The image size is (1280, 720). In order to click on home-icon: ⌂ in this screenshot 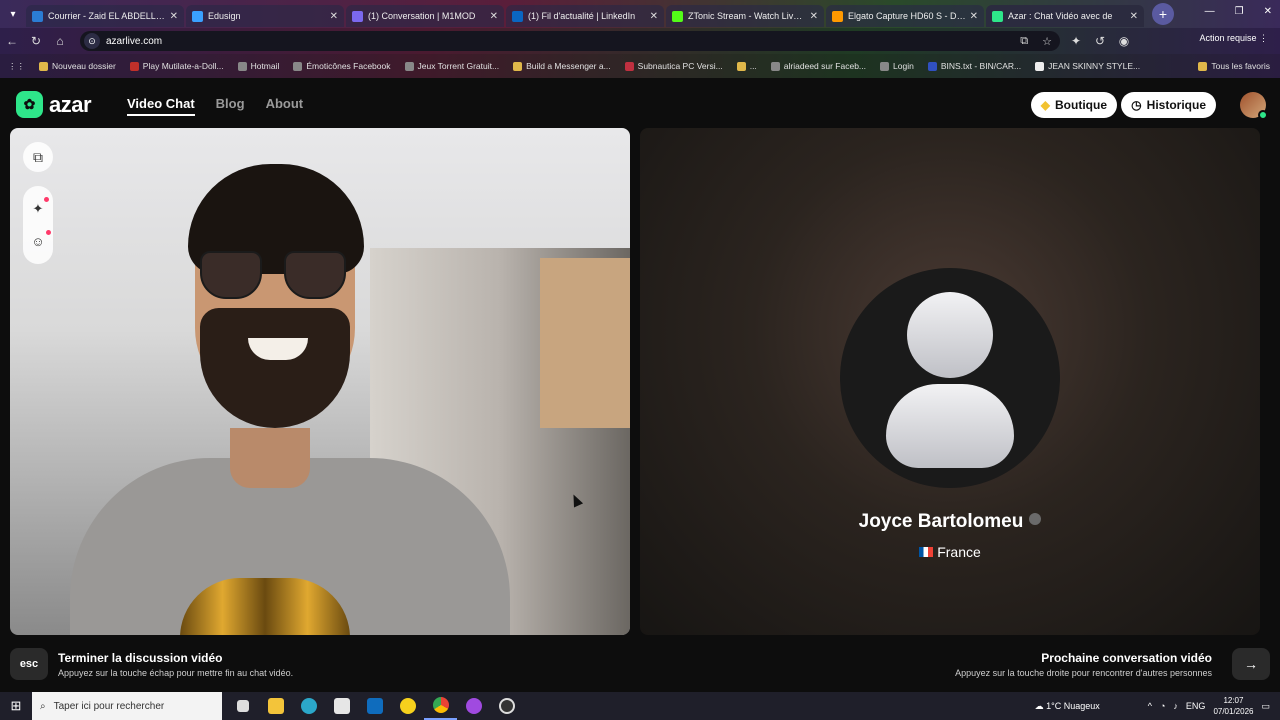, I will do `click(60, 41)`.